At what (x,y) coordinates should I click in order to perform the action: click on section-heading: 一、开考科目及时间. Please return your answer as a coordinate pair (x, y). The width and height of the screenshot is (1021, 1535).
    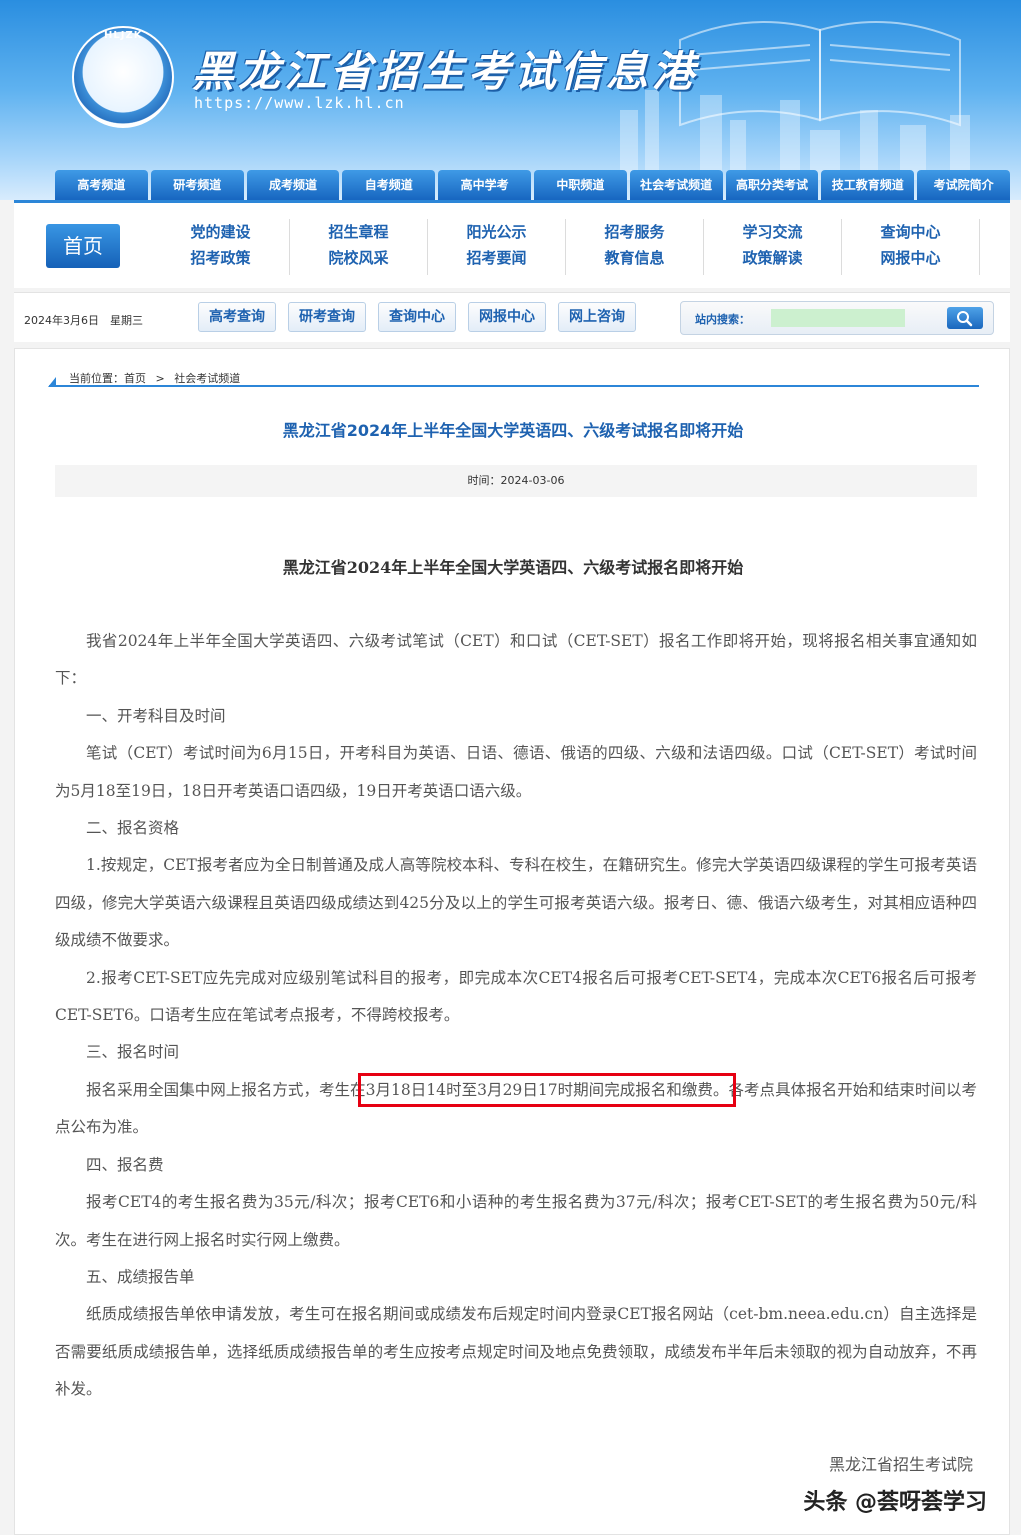
    Looking at the image, I should click on (156, 715).